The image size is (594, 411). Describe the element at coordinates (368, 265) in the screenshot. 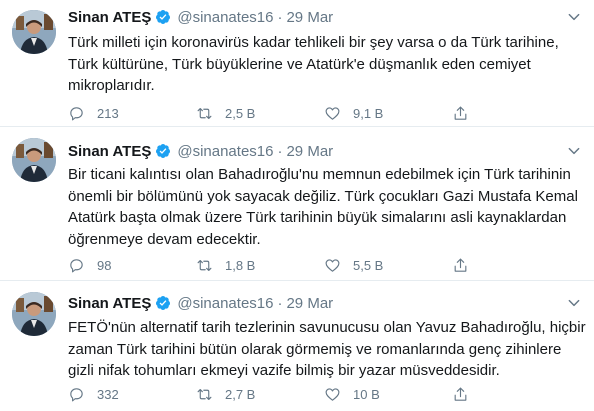

I see `like-count: 5,5 B` at that location.